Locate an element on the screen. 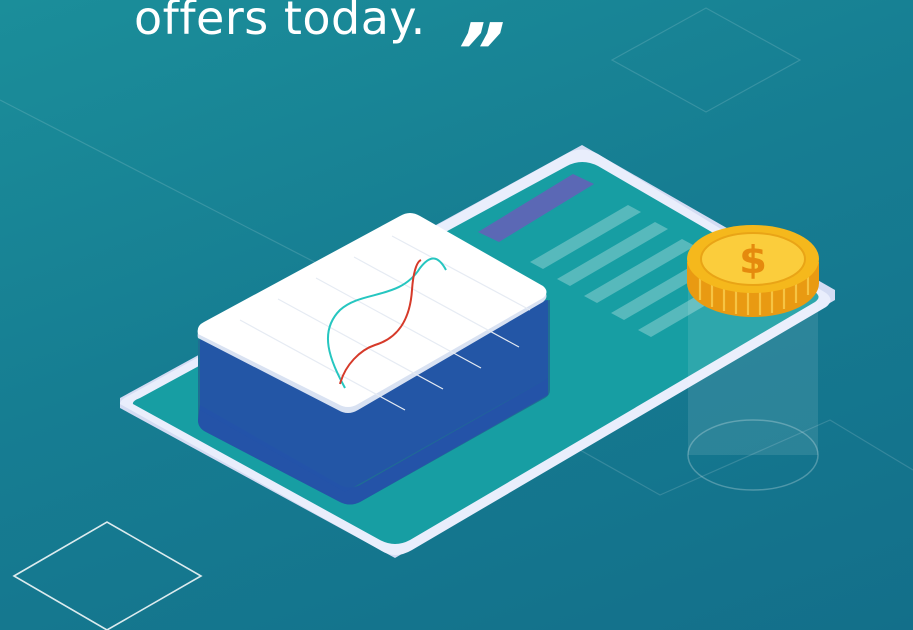 This screenshot has width=913, height=630. coin-symbol: $ is located at coordinates (753, 261).